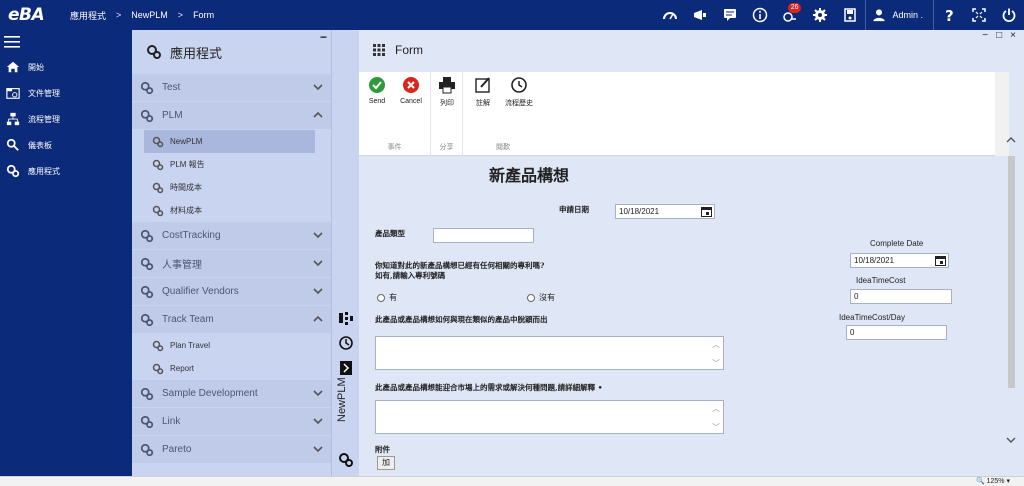  What do you see at coordinates (549, 417) in the screenshot?
I see `need-textarea: ︿ ﹀` at bounding box center [549, 417].